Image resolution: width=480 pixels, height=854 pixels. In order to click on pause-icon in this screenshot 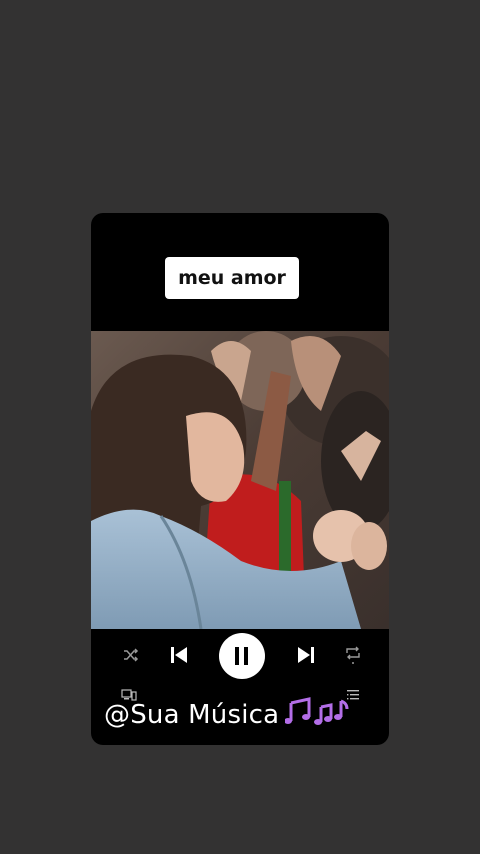, I will do `click(241, 656)`.